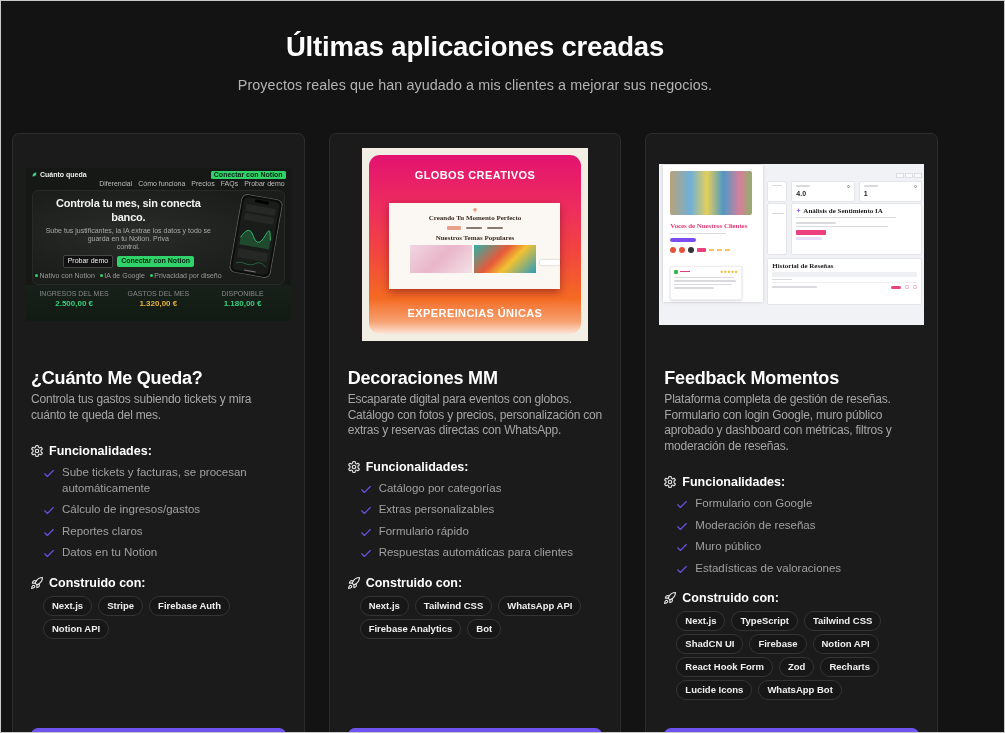 This screenshot has height=733, width=1005. I want to click on project-description: Controla tus gastos subiendo tickets y mira cuánto te queda del mes., so click(142, 407).